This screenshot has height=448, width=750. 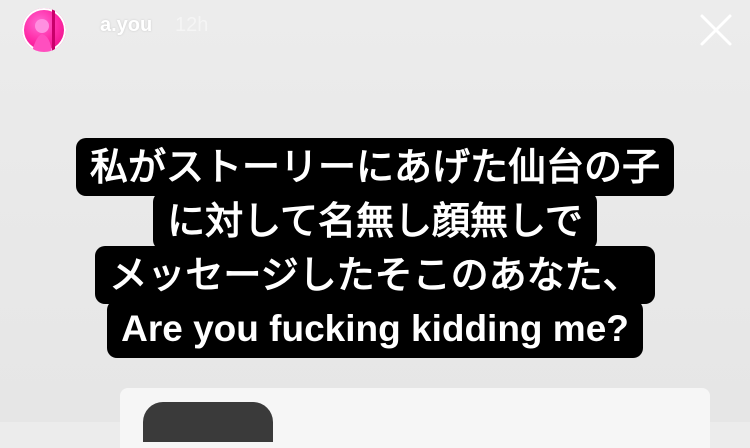 What do you see at coordinates (375, 329) in the screenshot?
I see `caption-line-4: Are you fucking kidding me?` at bounding box center [375, 329].